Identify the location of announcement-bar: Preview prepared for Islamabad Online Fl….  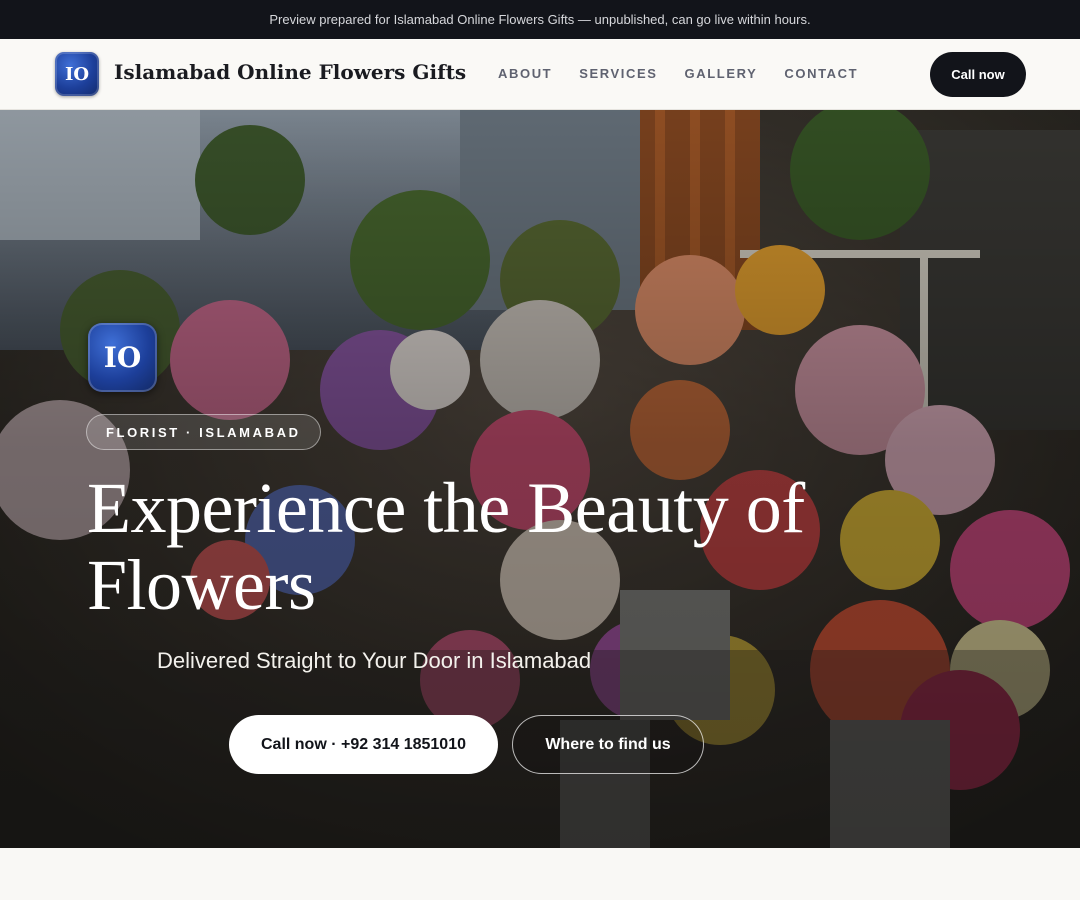
(540, 19).